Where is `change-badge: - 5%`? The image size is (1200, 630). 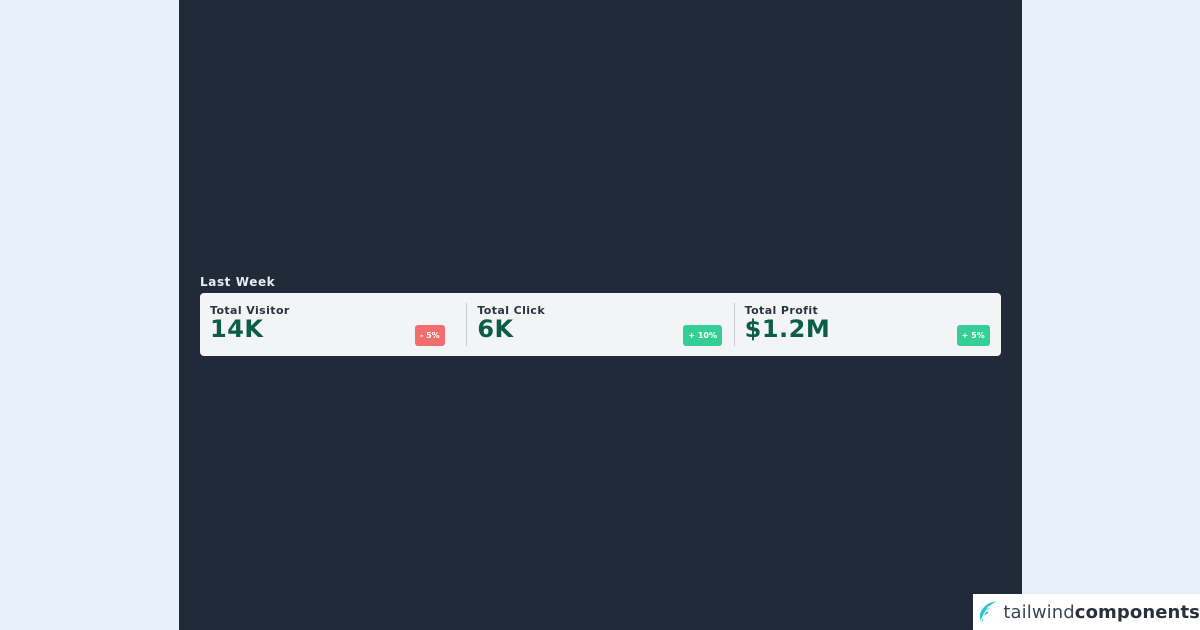 change-badge: - 5% is located at coordinates (430, 335).